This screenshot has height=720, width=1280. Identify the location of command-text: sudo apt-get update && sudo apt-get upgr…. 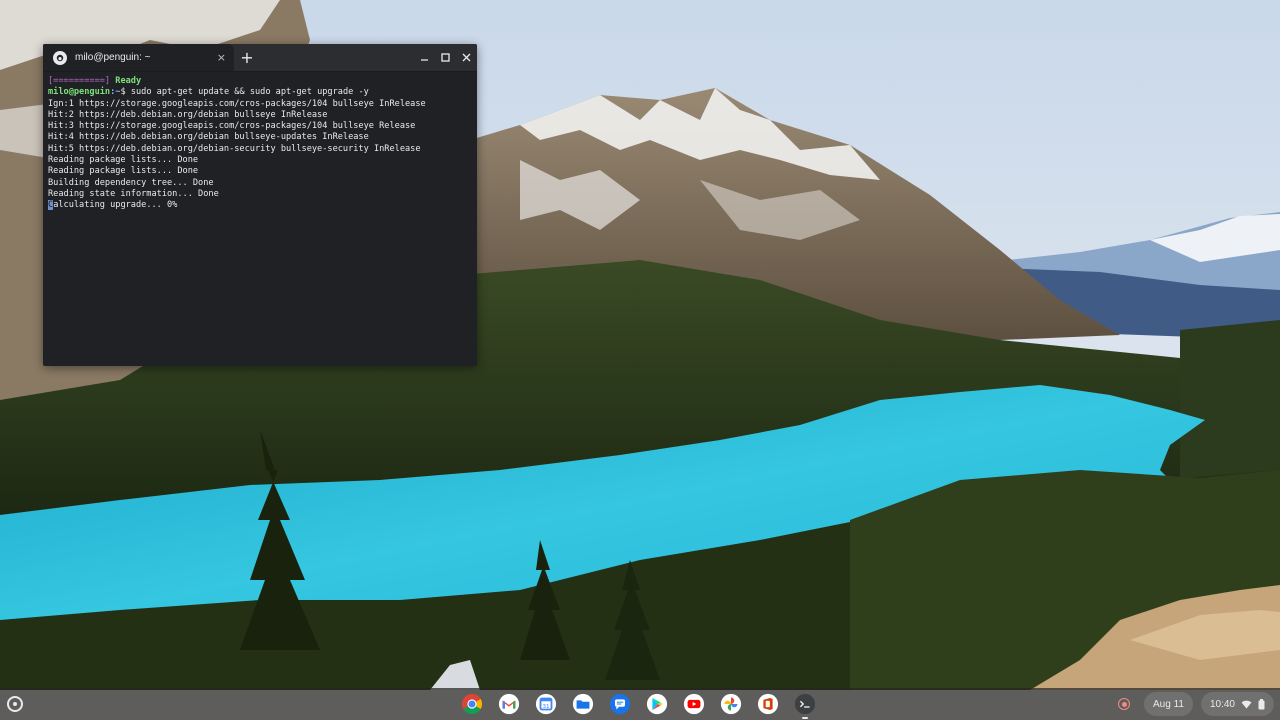
(247, 92).